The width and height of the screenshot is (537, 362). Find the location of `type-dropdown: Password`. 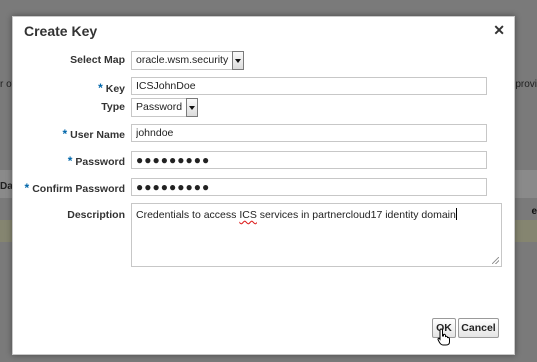

type-dropdown: Password is located at coordinates (165, 107).